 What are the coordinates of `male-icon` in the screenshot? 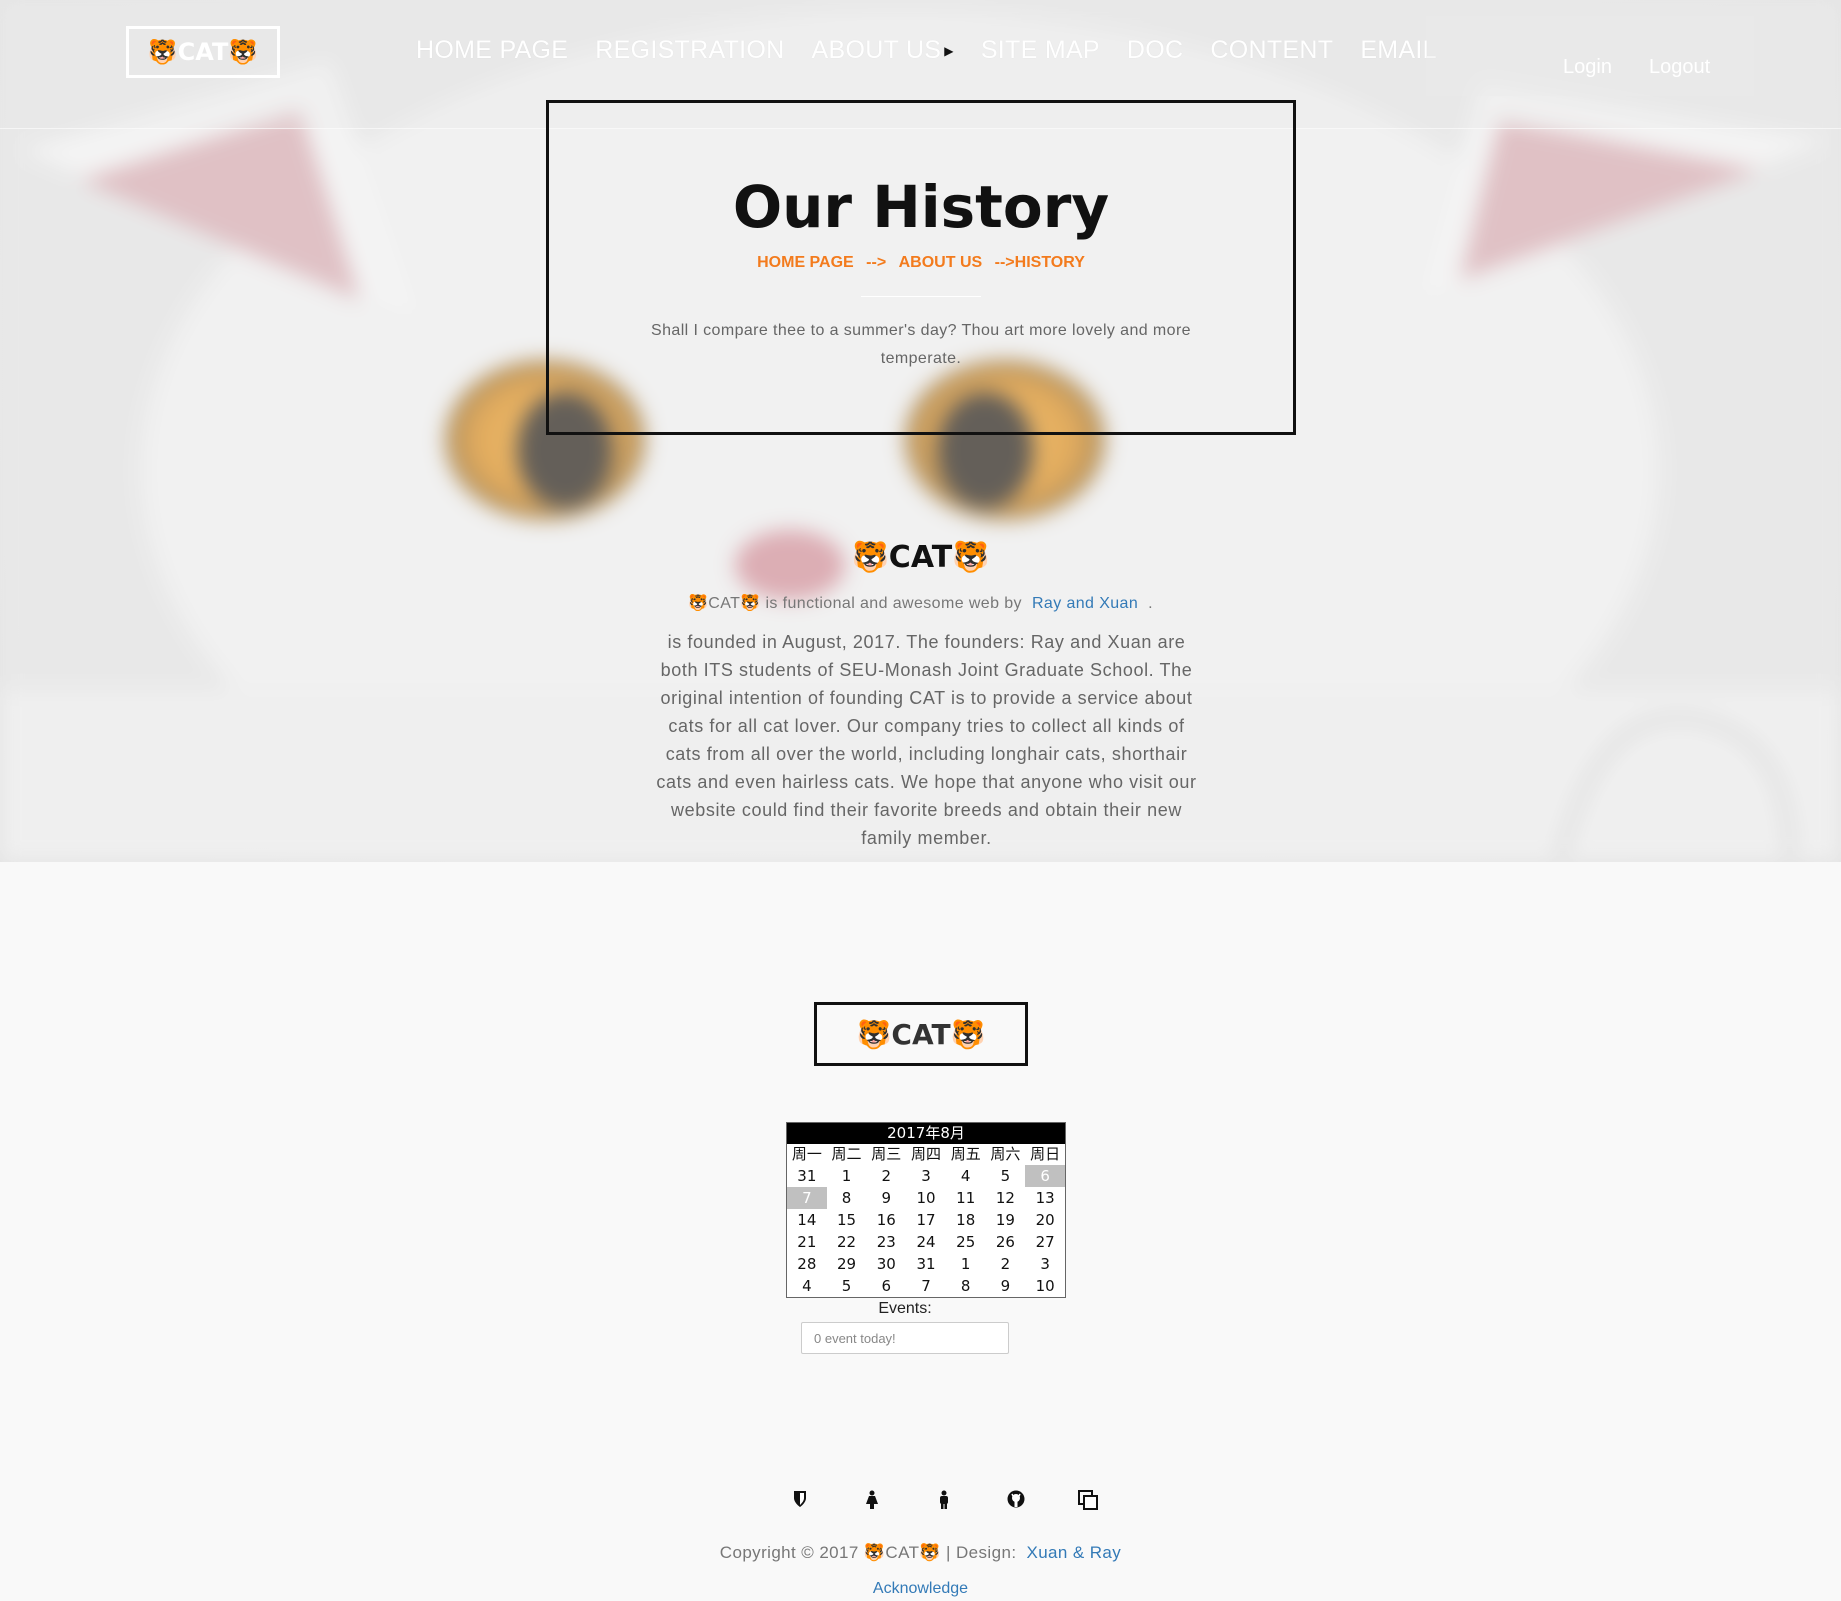 It's located at (944, 1502).